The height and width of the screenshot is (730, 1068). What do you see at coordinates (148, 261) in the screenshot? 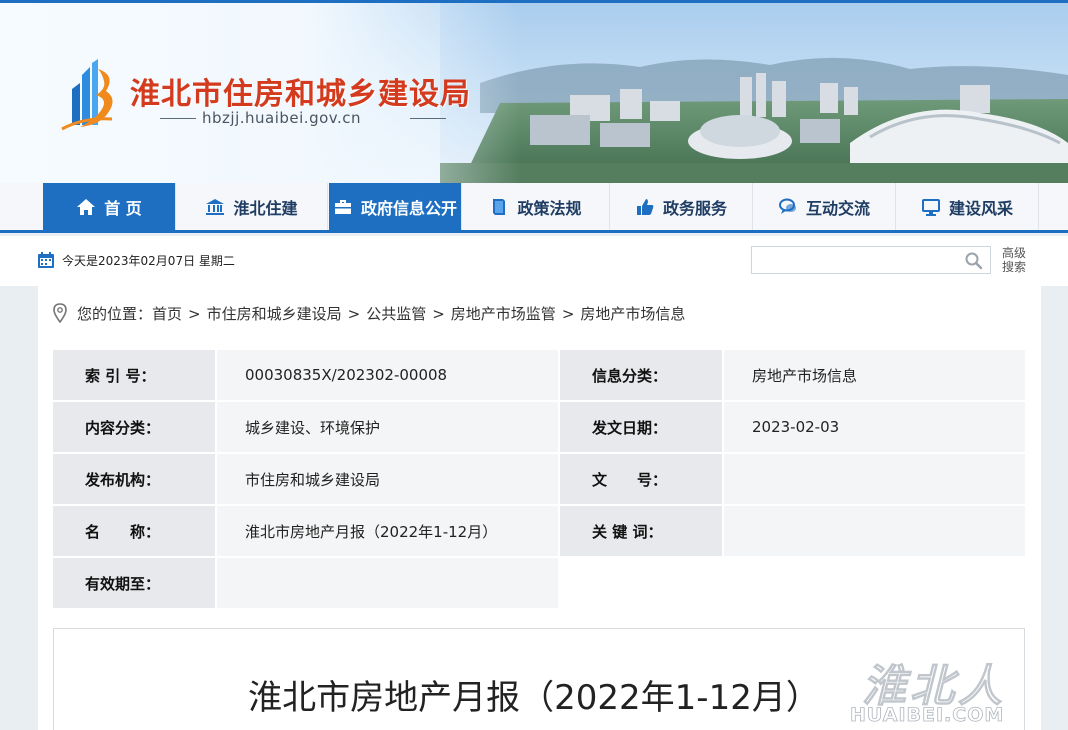
I see `current-date: 今天是2023年02月07日 星期二` at bounding box center [148, 261].